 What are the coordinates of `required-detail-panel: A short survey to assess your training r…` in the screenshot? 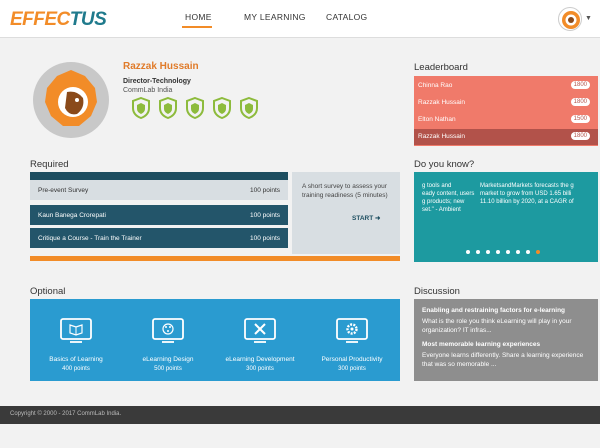 It's located at (346, 213).